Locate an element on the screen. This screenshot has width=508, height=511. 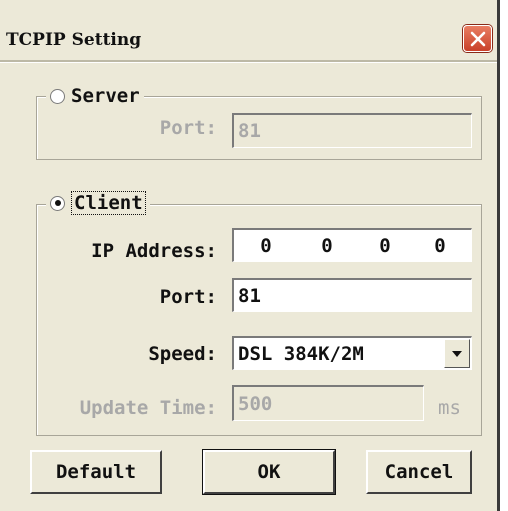
dropdown-arrow-icon is located at coordinates (457, 353).